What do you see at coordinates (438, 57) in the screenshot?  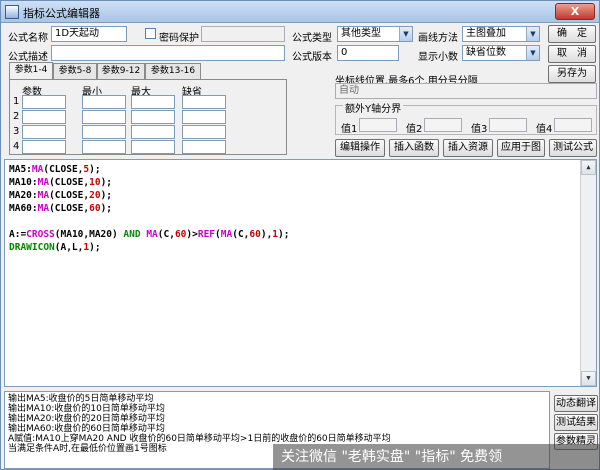 I see `decimal-label: 显示小数` at bounding box center [438, 57].